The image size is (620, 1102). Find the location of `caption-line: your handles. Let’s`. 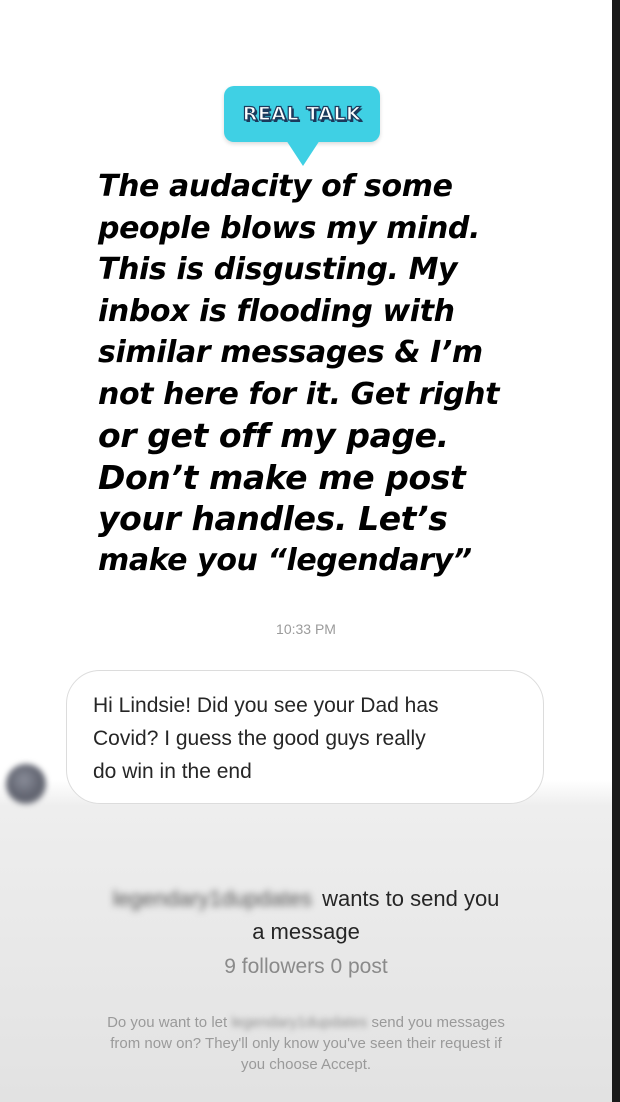

caption-line: your handles. Let’s is located at coordinates (273, 518).